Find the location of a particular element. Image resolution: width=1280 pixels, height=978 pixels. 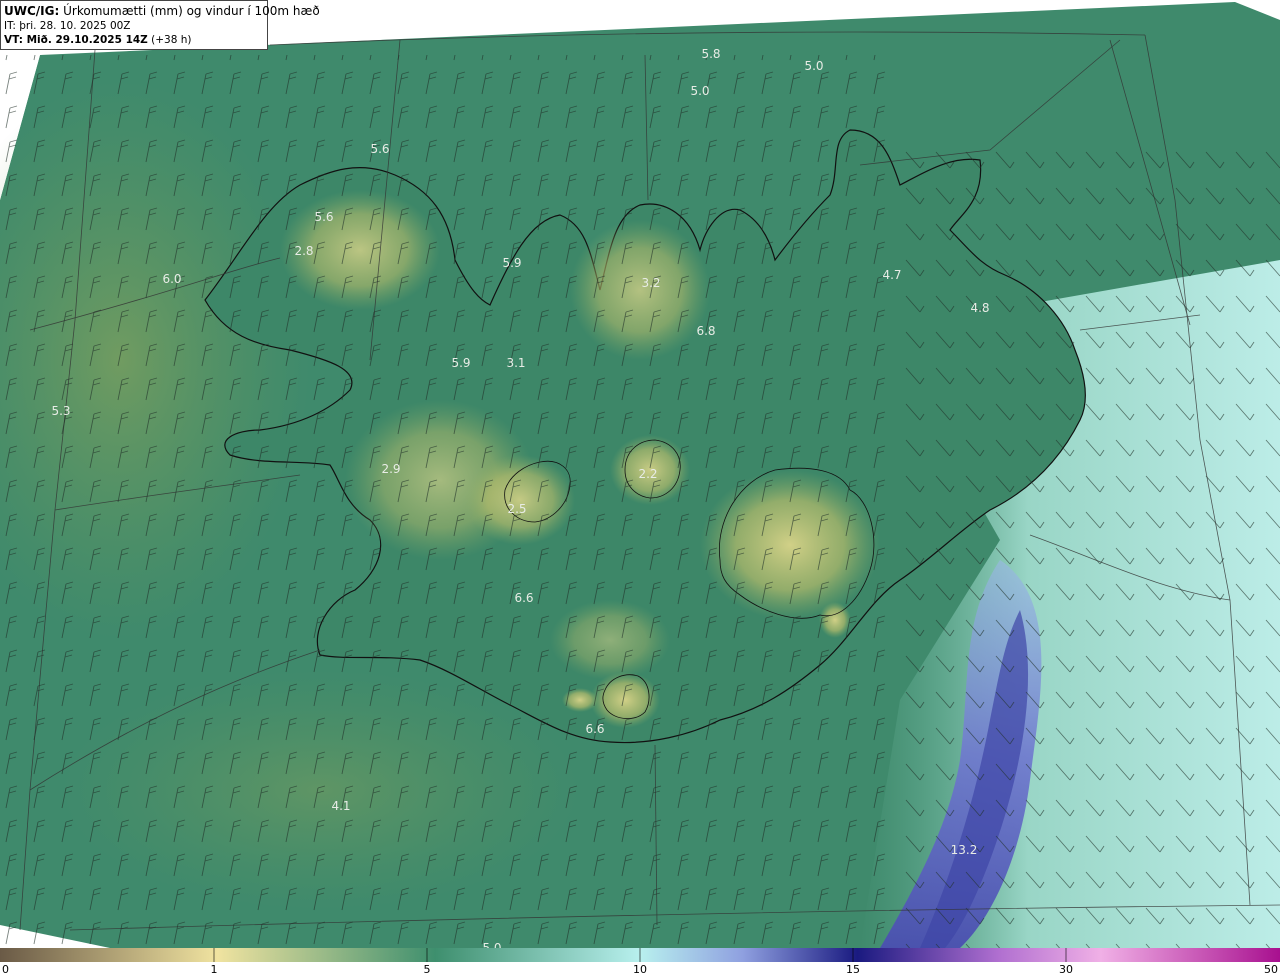

colorbar-label-15: 15 is located at coordinates (853, 969).